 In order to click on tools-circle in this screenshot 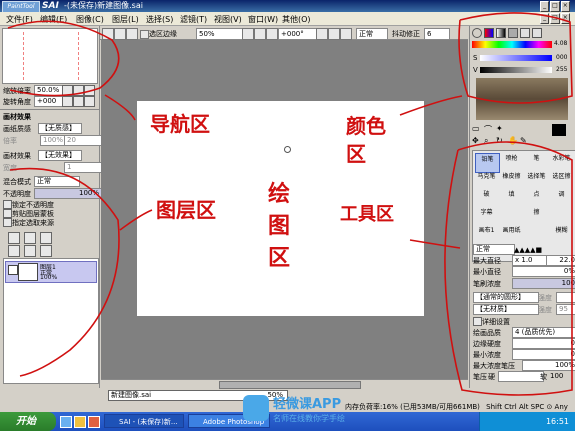, I will do `click(508, 268)`.